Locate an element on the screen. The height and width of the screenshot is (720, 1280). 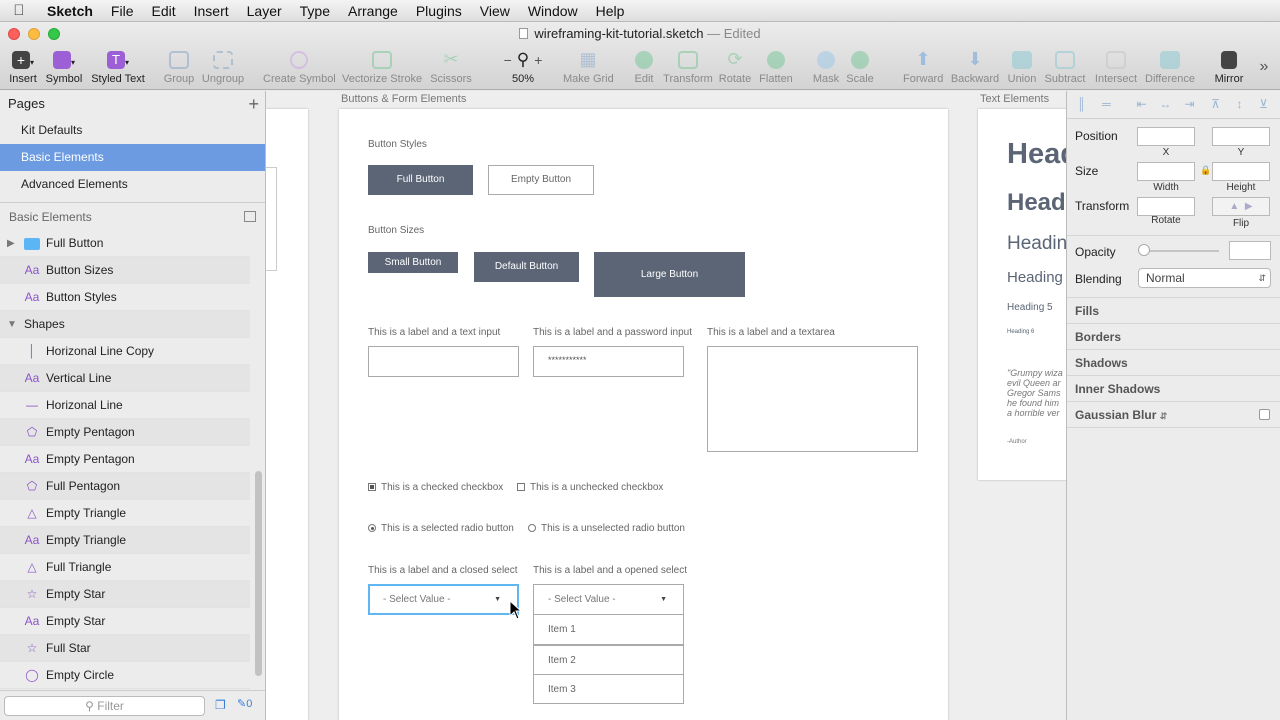
artboard-title-text-elements: Text Elements is located at coordinates (1014, 99).